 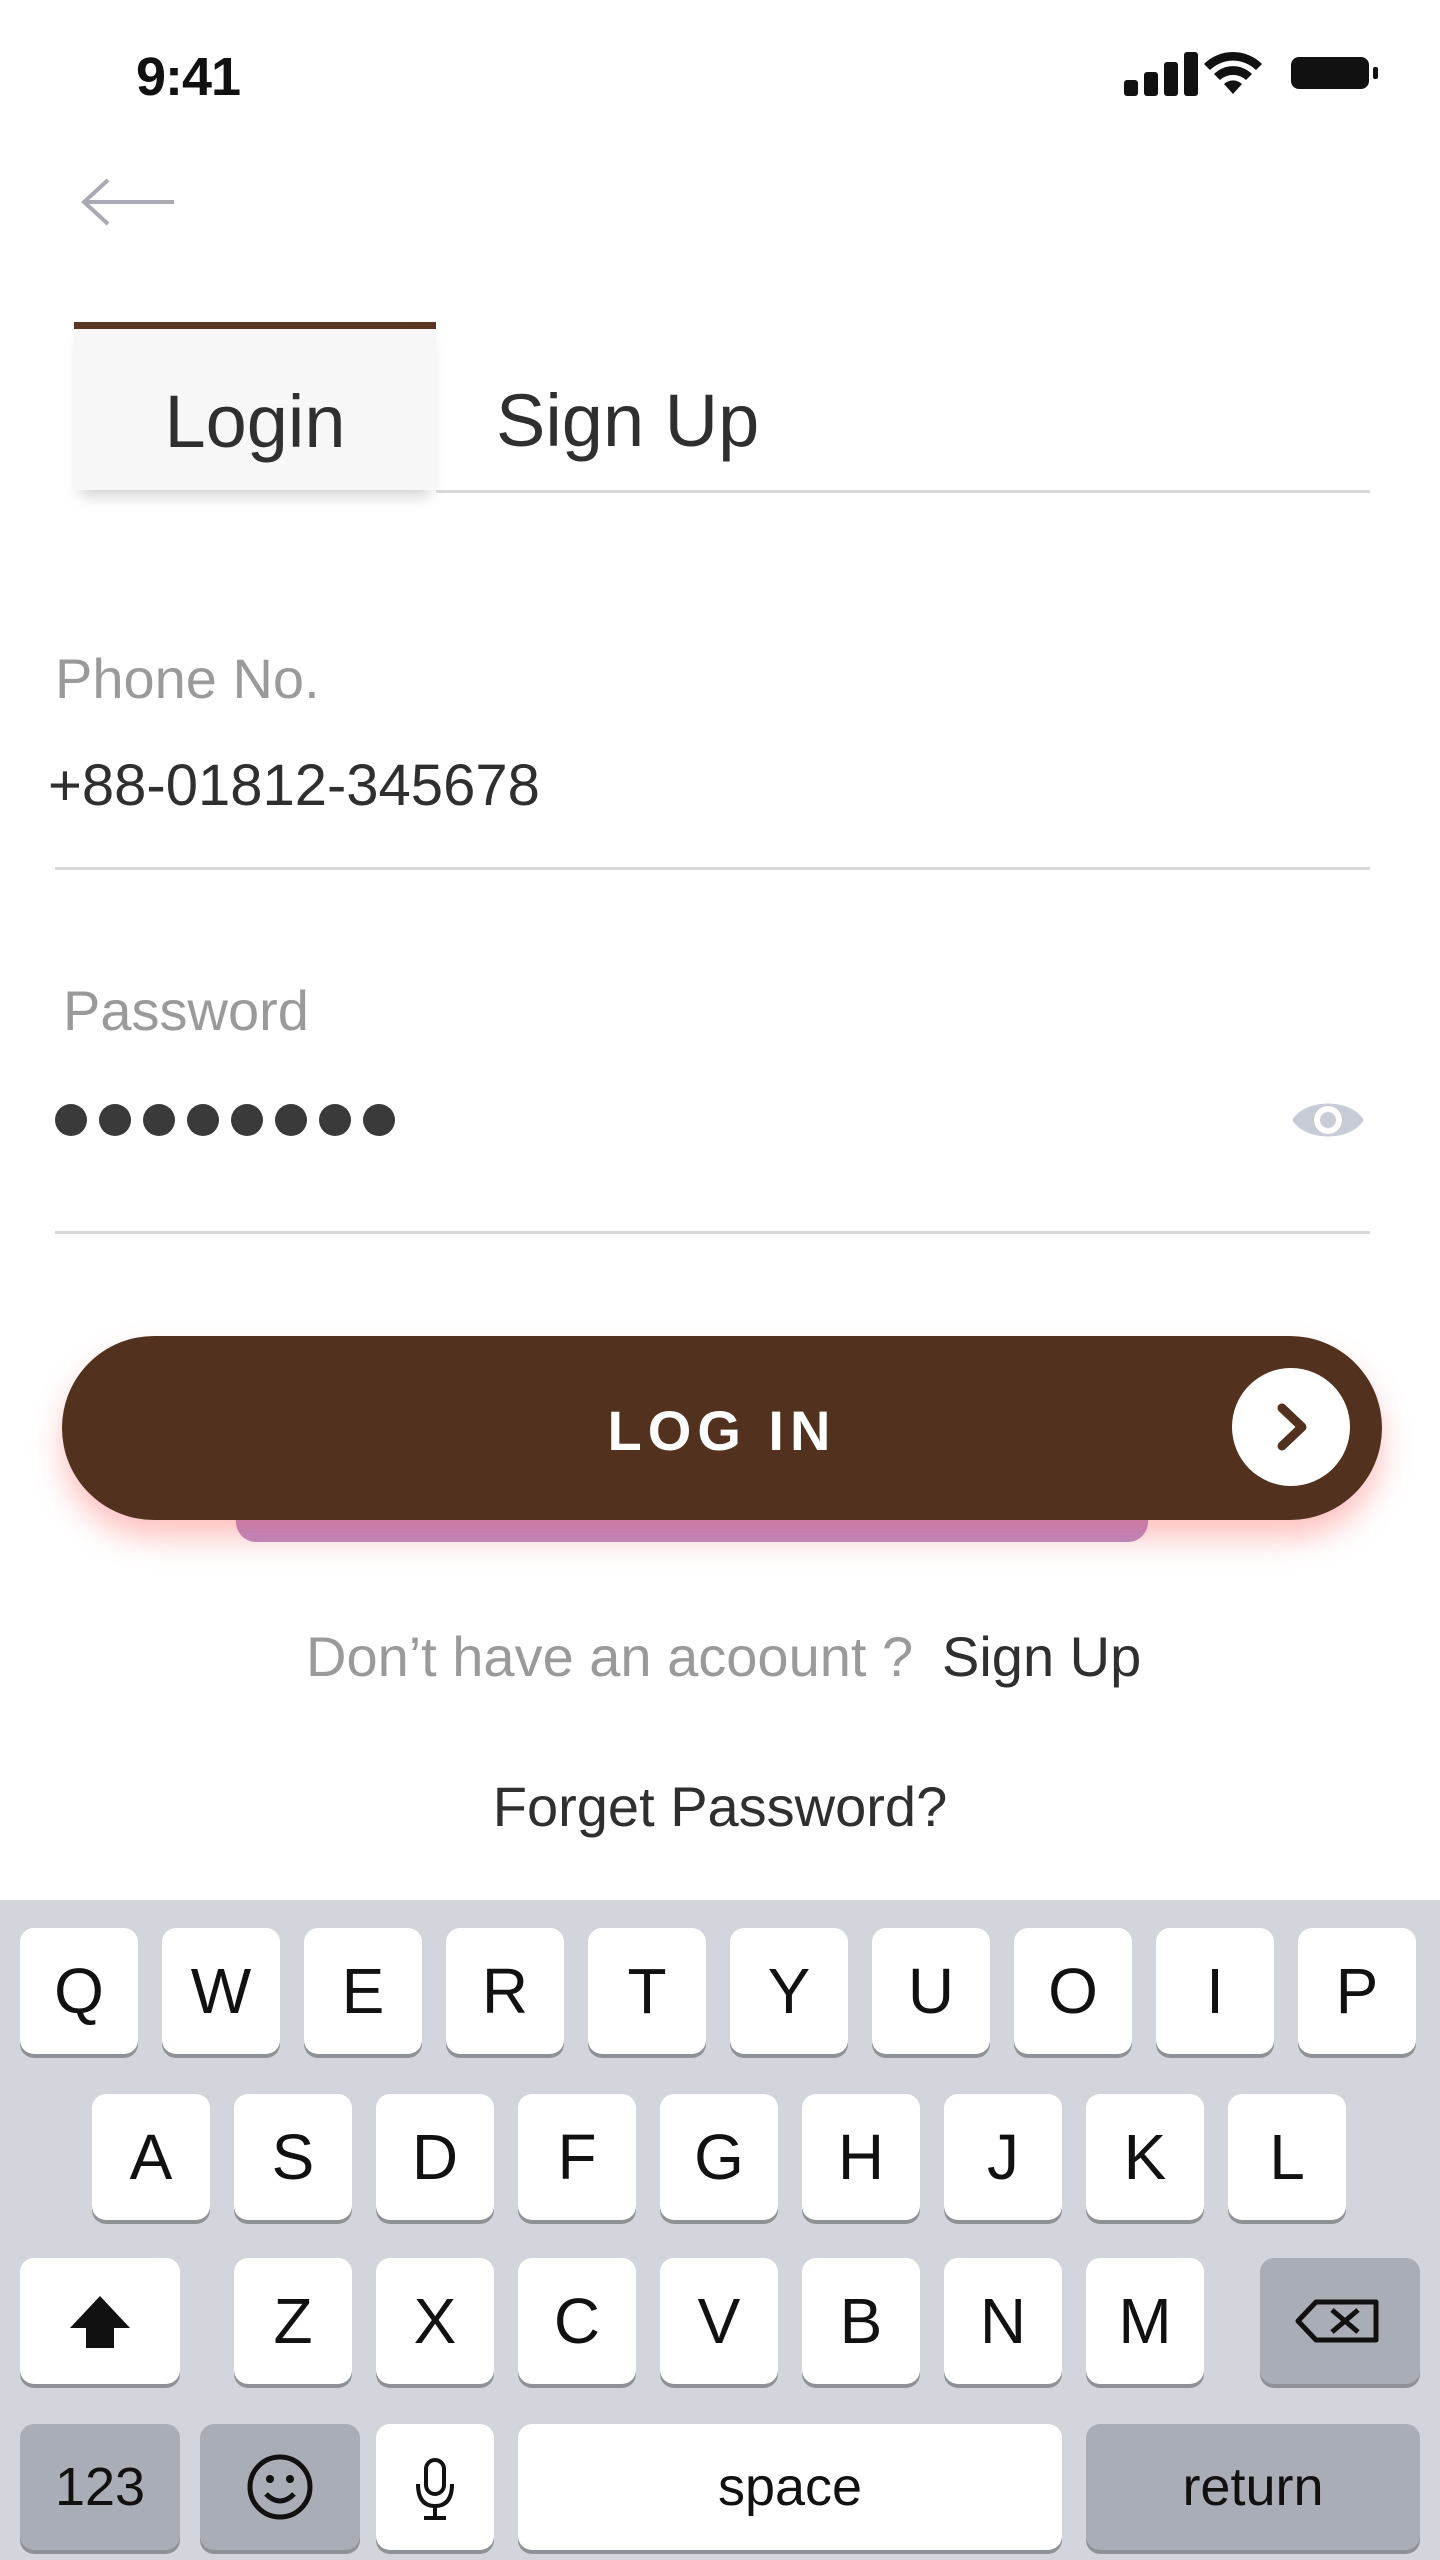 I want to click on phone-underline, so click(x=712, y=868).